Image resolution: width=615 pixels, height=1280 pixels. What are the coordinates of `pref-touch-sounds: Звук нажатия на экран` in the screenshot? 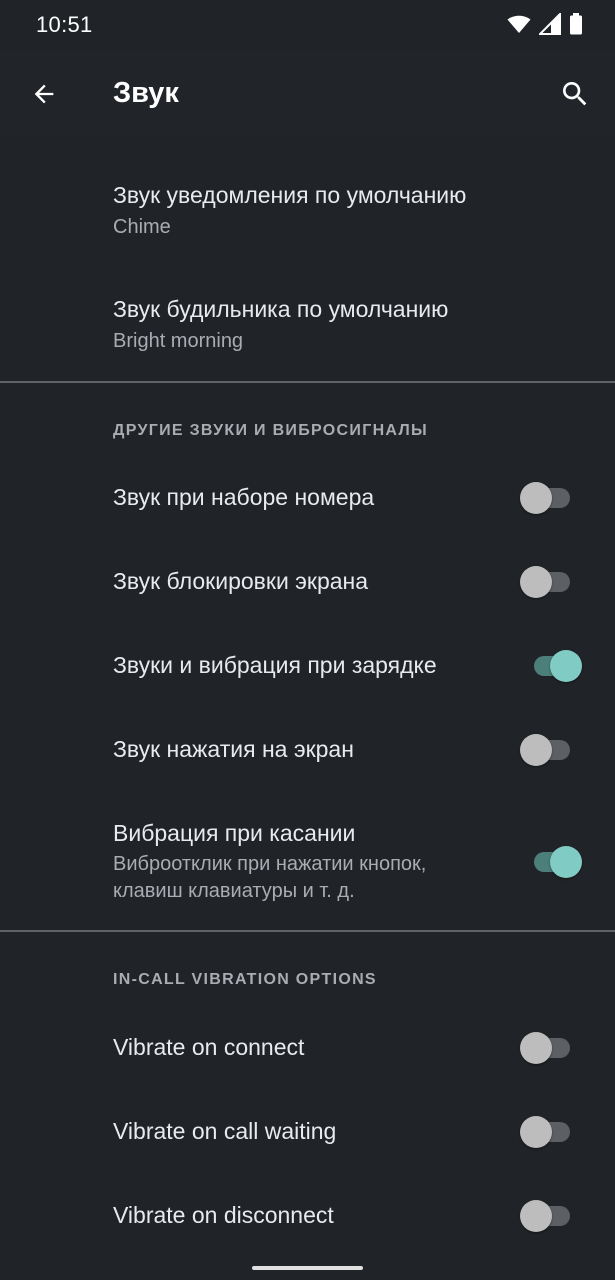 It's located at (307, 750).